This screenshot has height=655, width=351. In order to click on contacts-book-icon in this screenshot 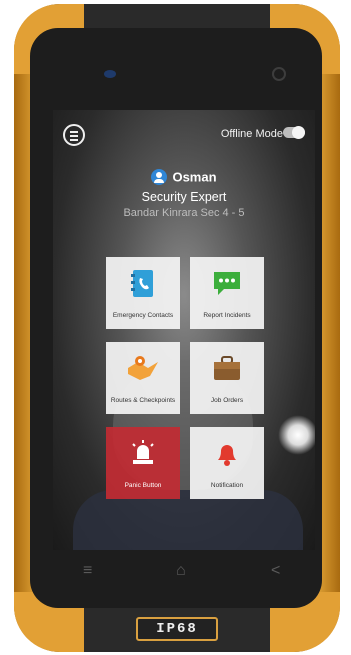, I will do `click(142, 283)`.